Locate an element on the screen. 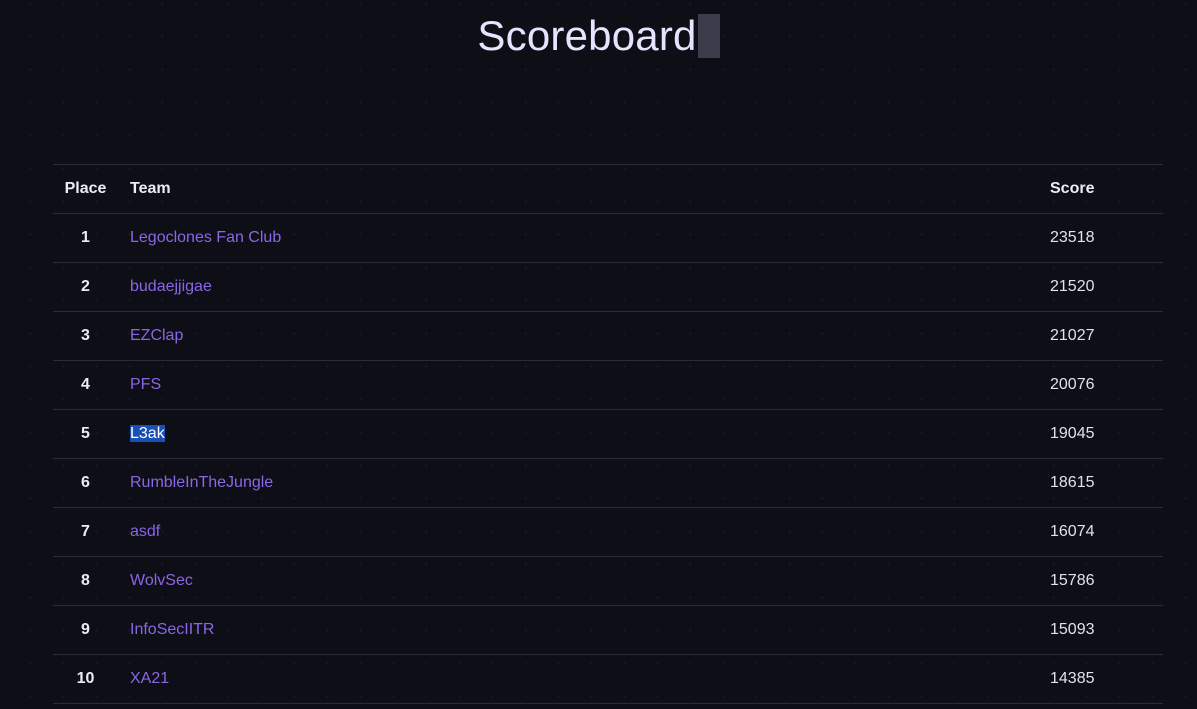  score-cell: 18615 is located at coordinates (1100, 483).